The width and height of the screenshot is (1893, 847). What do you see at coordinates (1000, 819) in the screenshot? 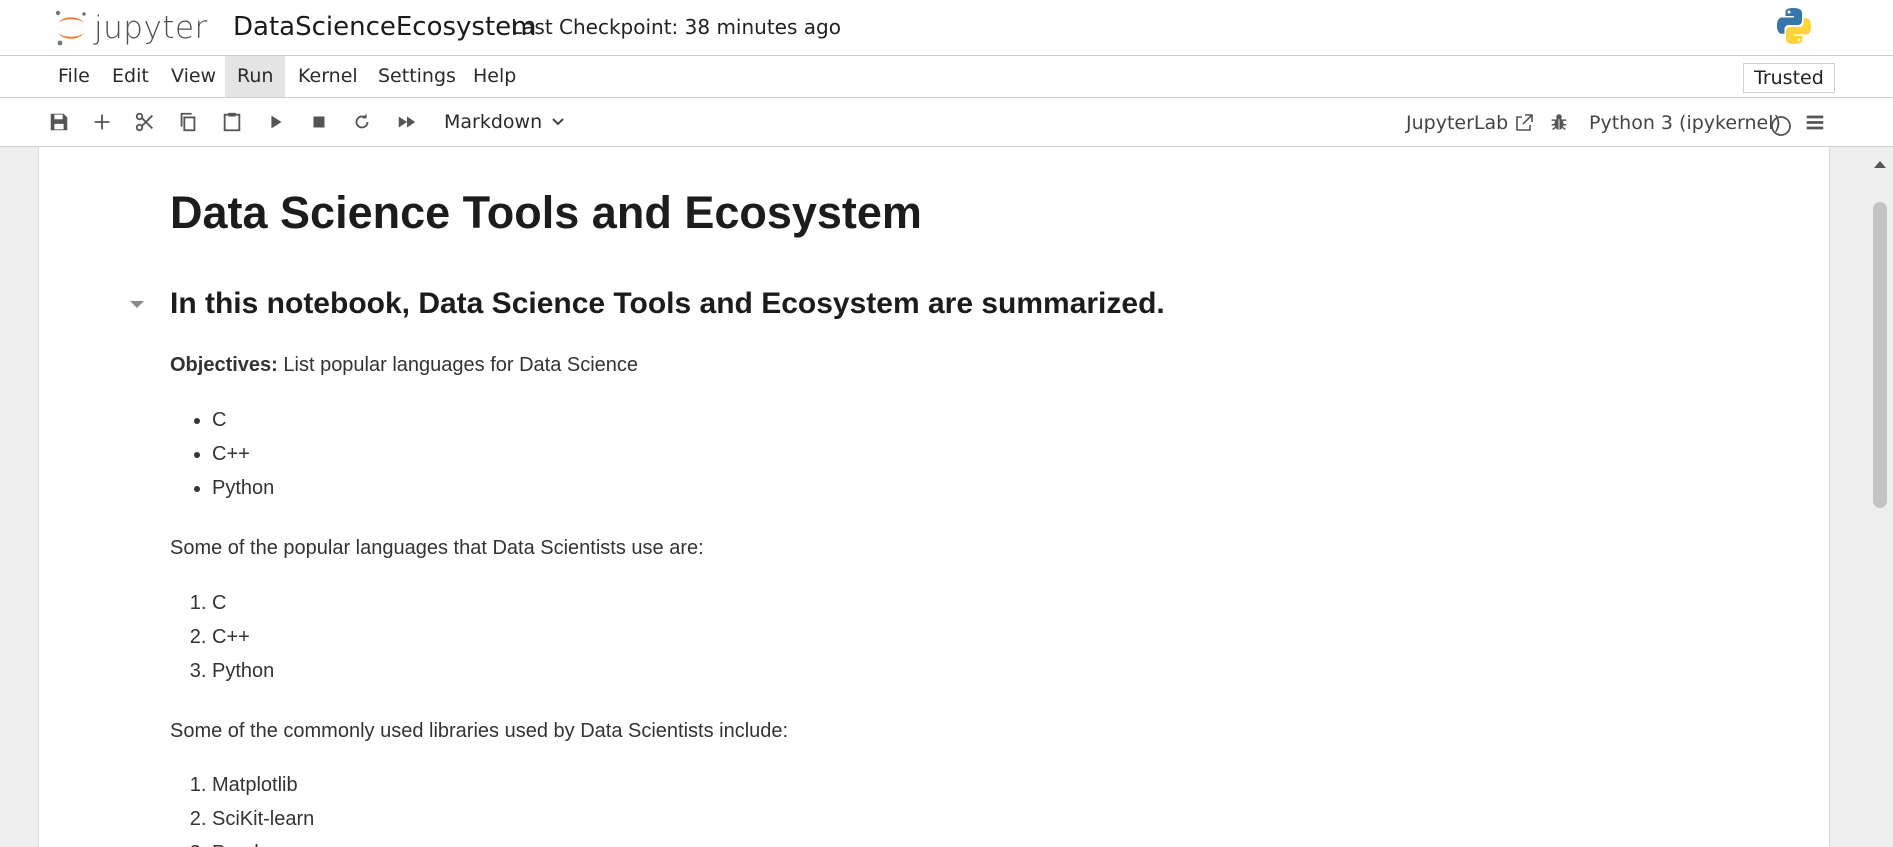
I see `list-item: SciKit-learn` at bounding box center [1000, 819].